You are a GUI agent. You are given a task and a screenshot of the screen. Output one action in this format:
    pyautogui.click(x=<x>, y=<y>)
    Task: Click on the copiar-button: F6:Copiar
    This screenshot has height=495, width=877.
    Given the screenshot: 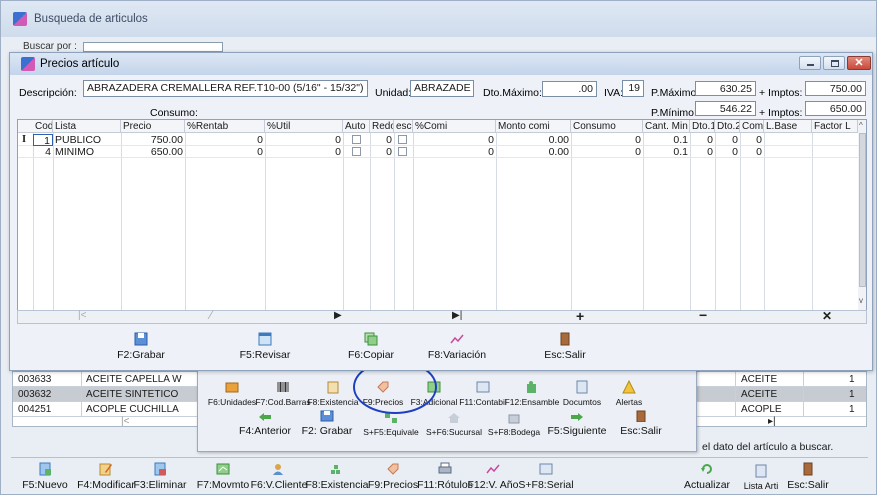 What is the action you would take?
    pyautogui.click(x=371, y=345)
    